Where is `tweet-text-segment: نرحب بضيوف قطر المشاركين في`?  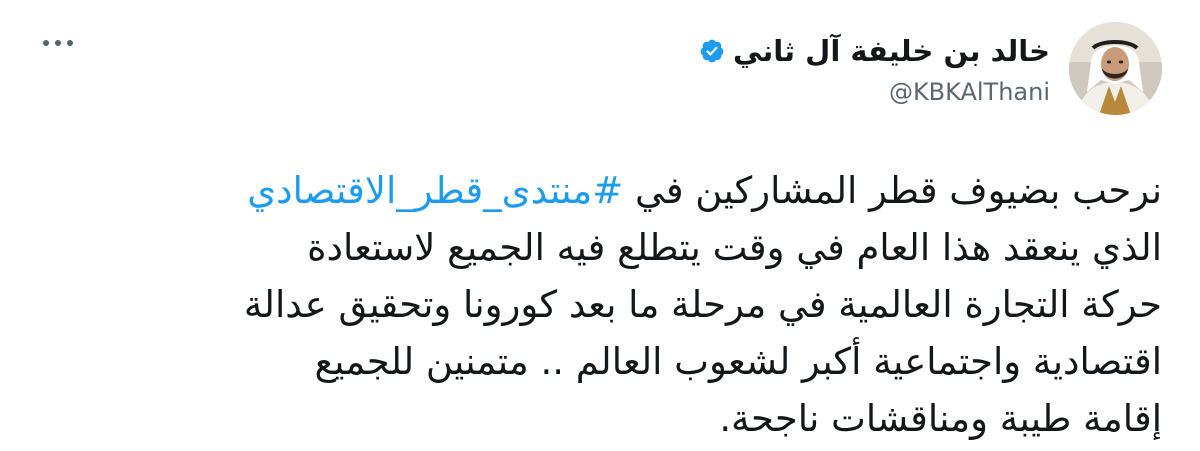 tweet-text-segment: نرحب بضيوف قطر المشاركين في is located at coordinates (892, 190).